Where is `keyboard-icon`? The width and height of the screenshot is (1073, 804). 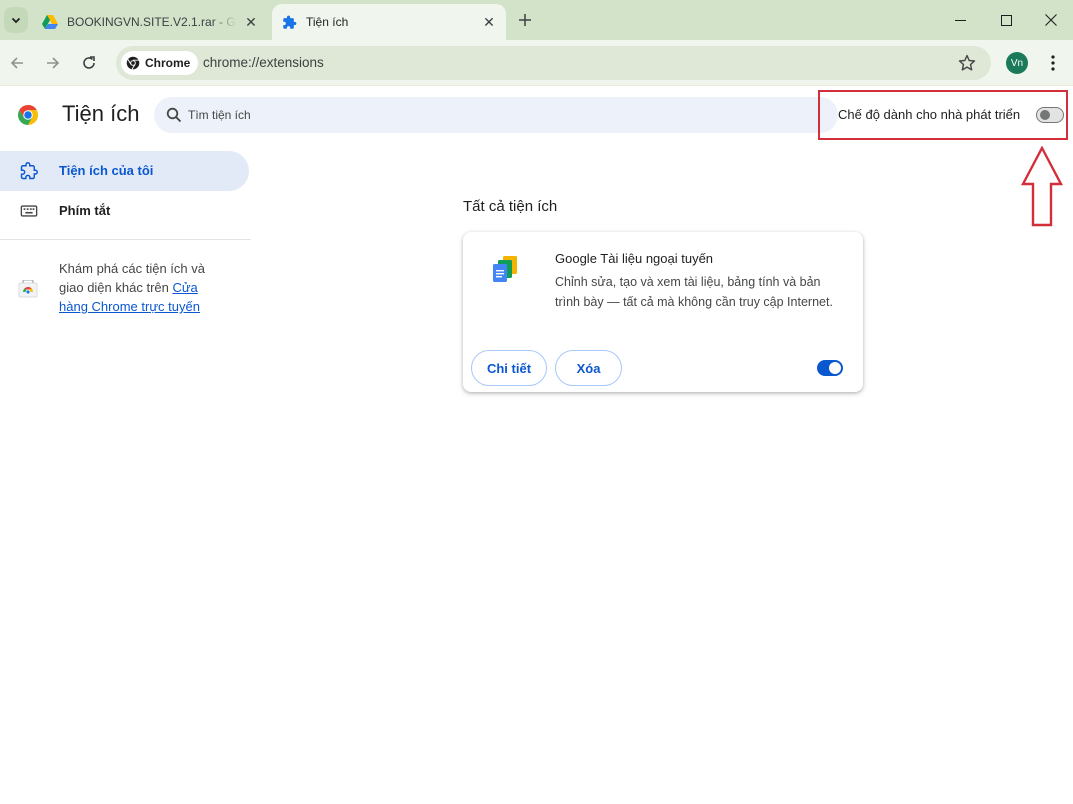
keyboard-icon is located at coordinates (29, 211).